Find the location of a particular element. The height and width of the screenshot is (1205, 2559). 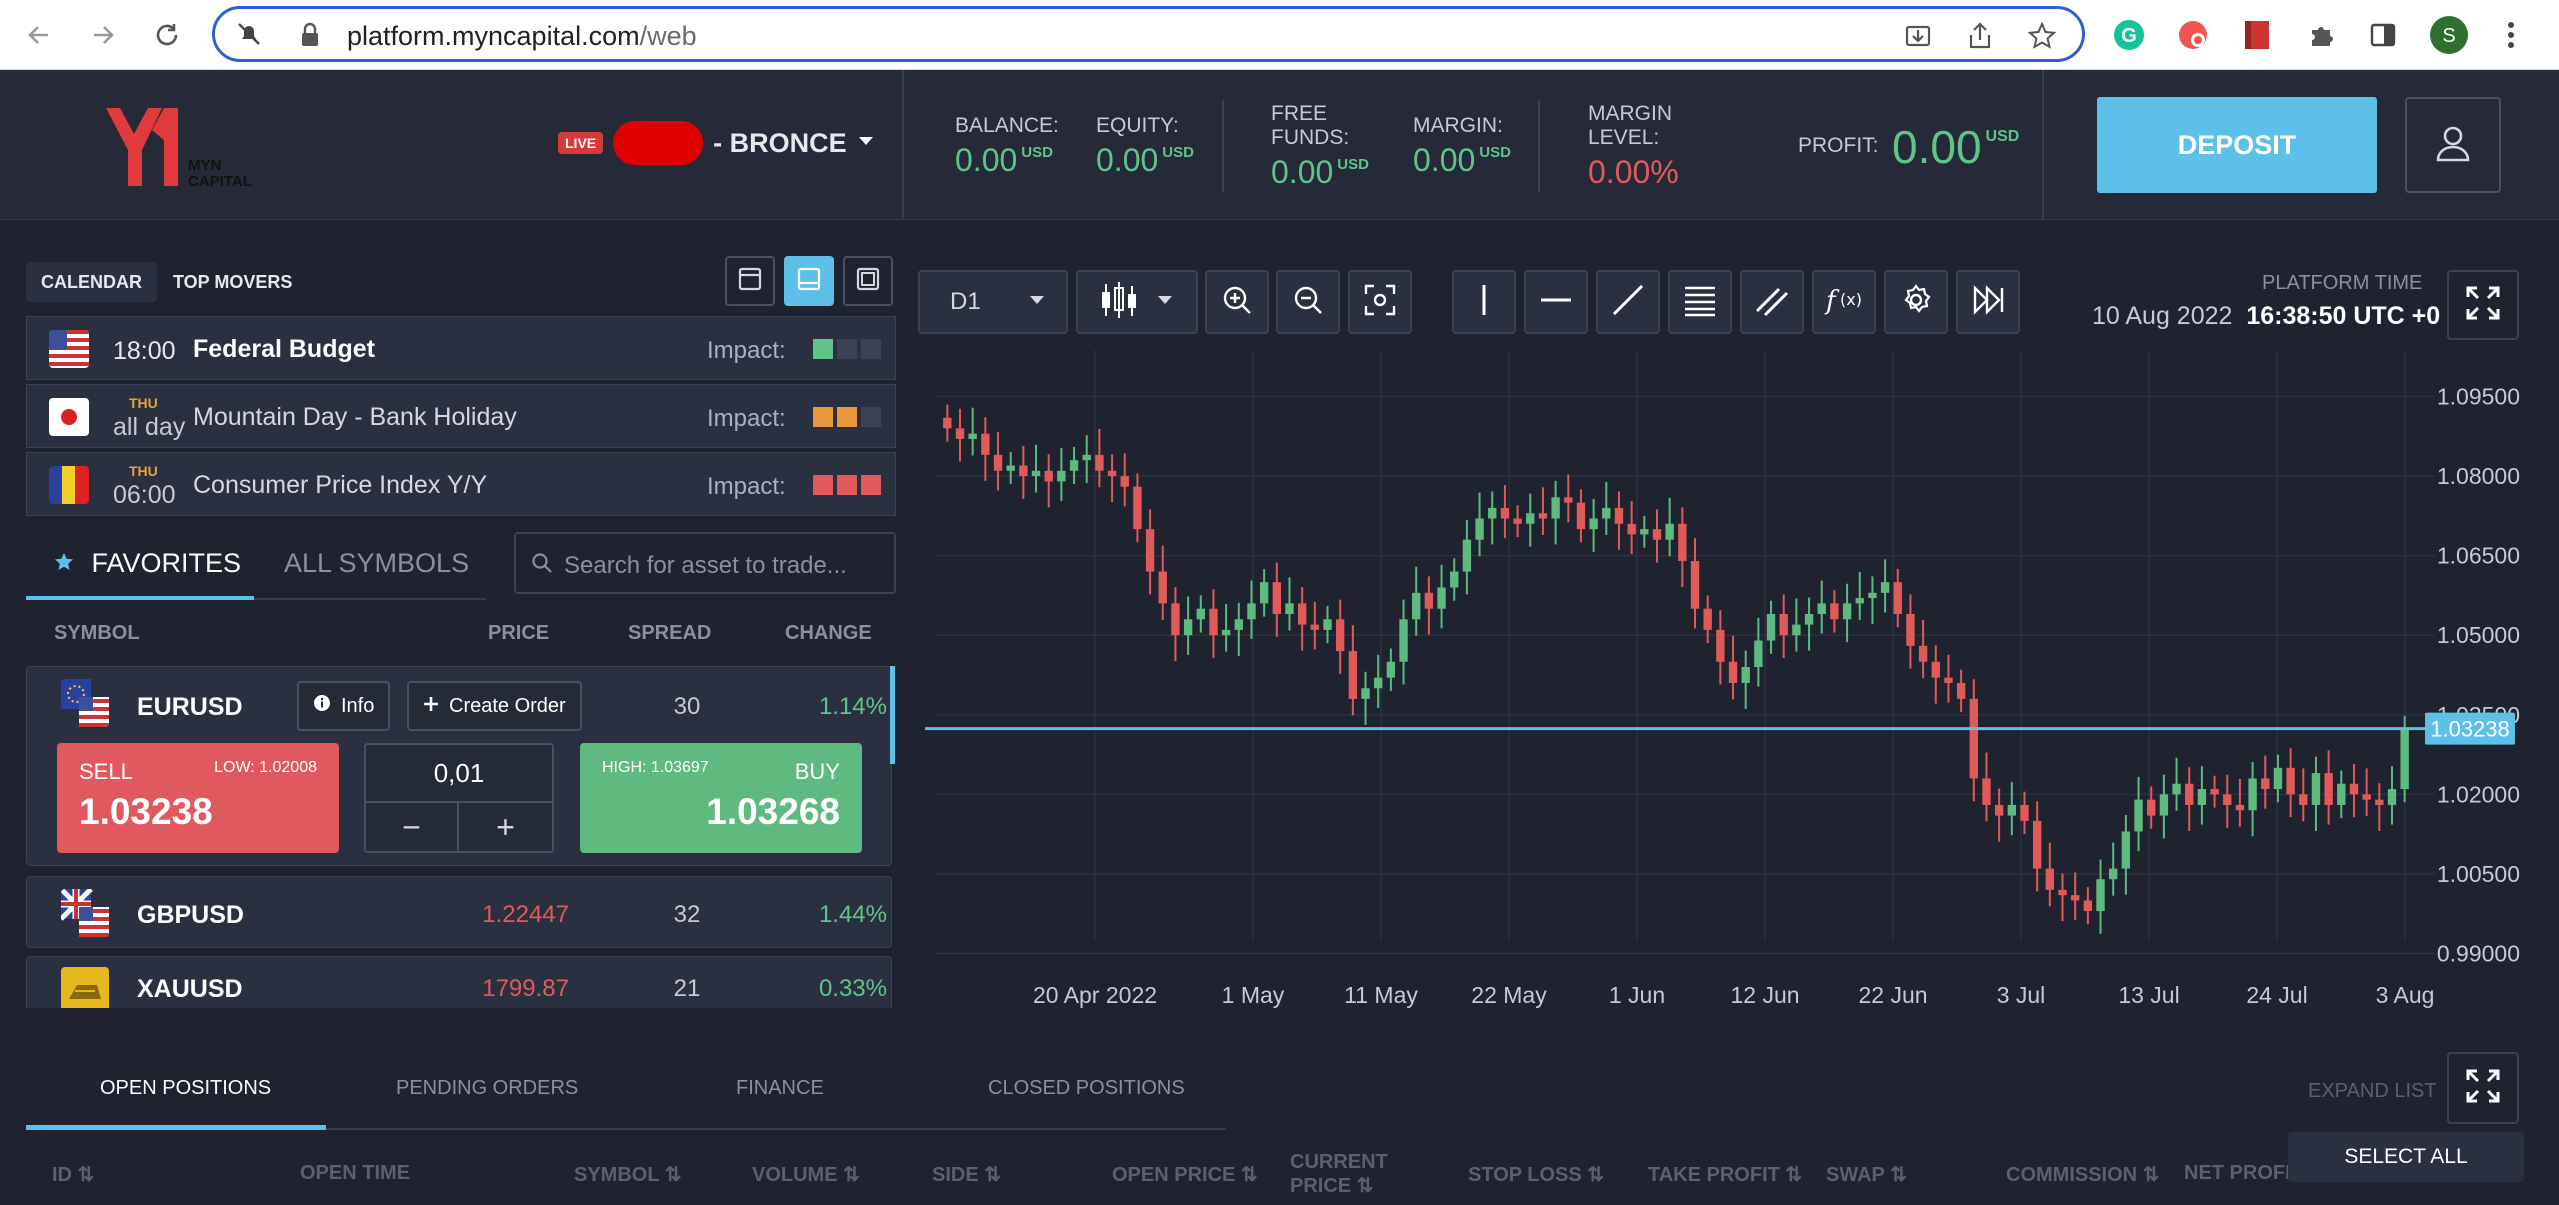

chart-type-select is located at coordinates (1137, 302).